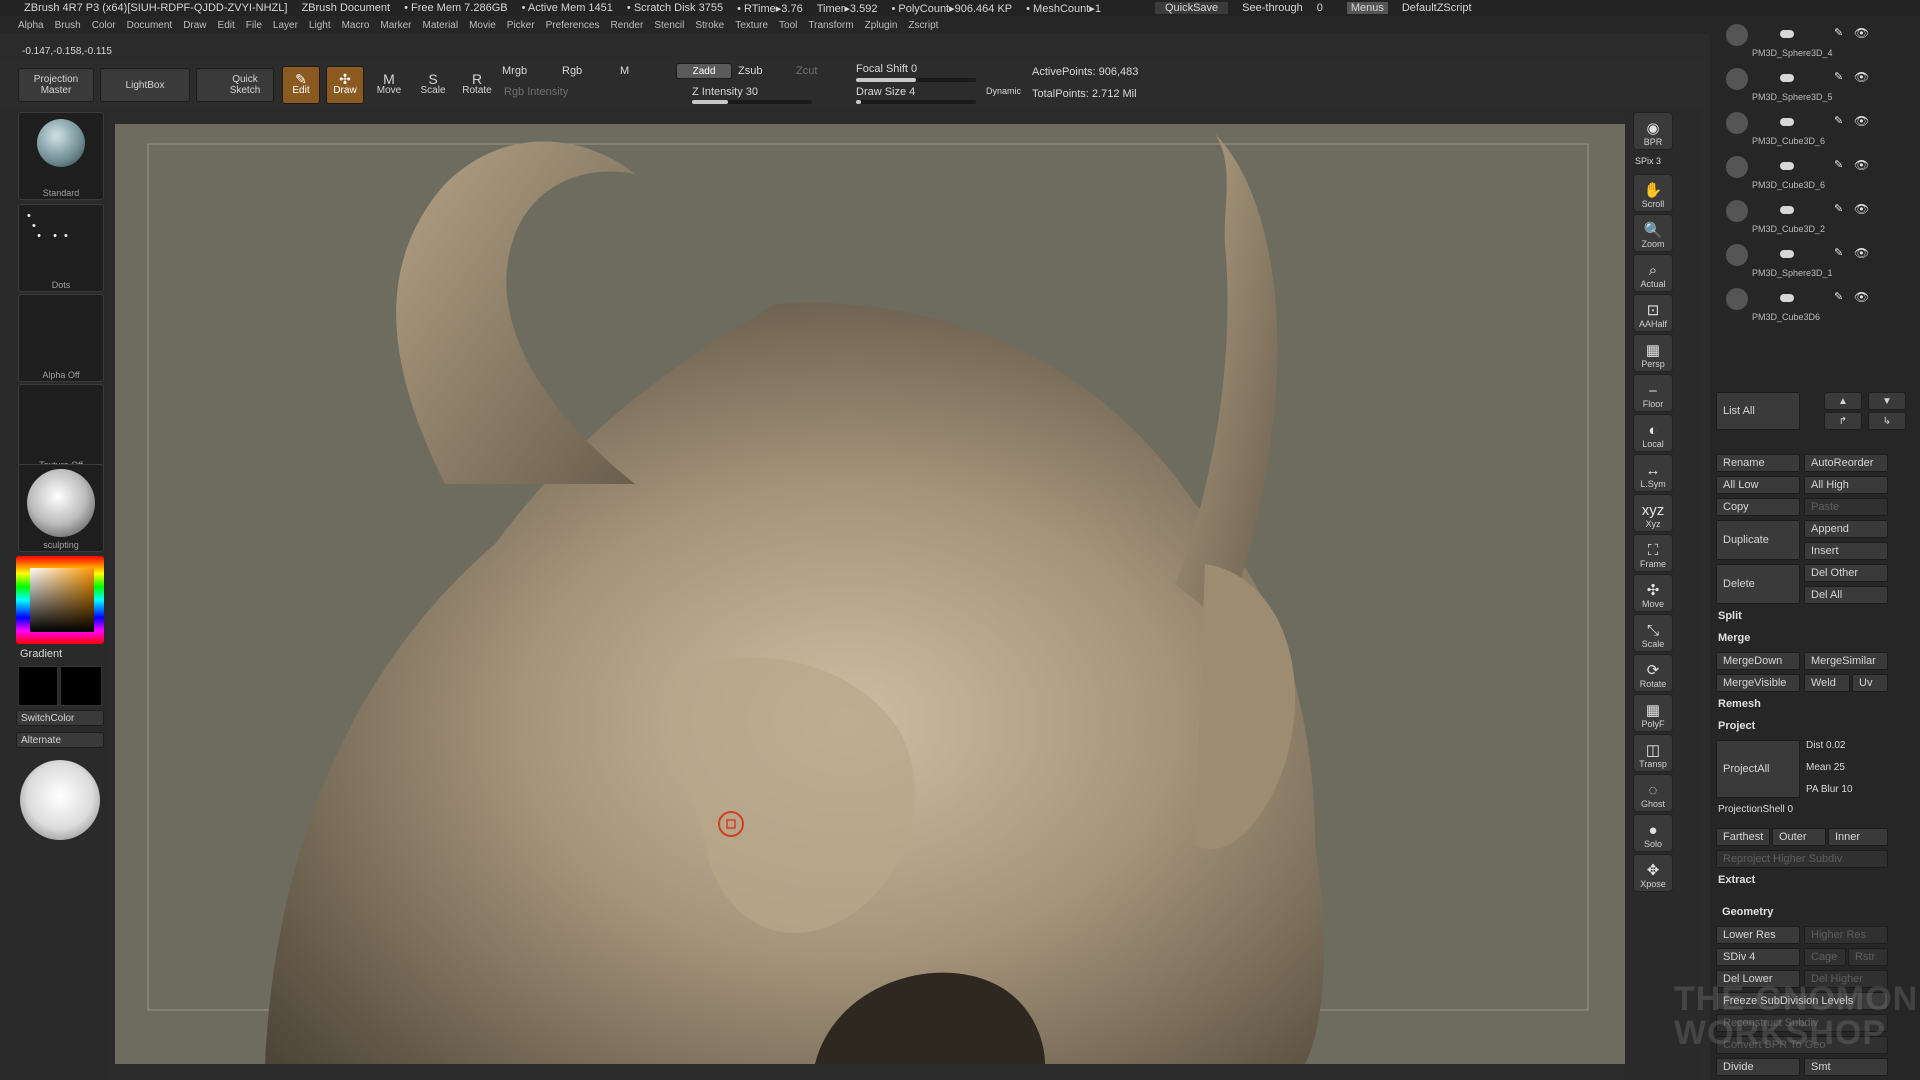 This screenshot has width=1920, height=1080. I want to click on sdiv-slider: SDiv 4, so click(1758, 957).